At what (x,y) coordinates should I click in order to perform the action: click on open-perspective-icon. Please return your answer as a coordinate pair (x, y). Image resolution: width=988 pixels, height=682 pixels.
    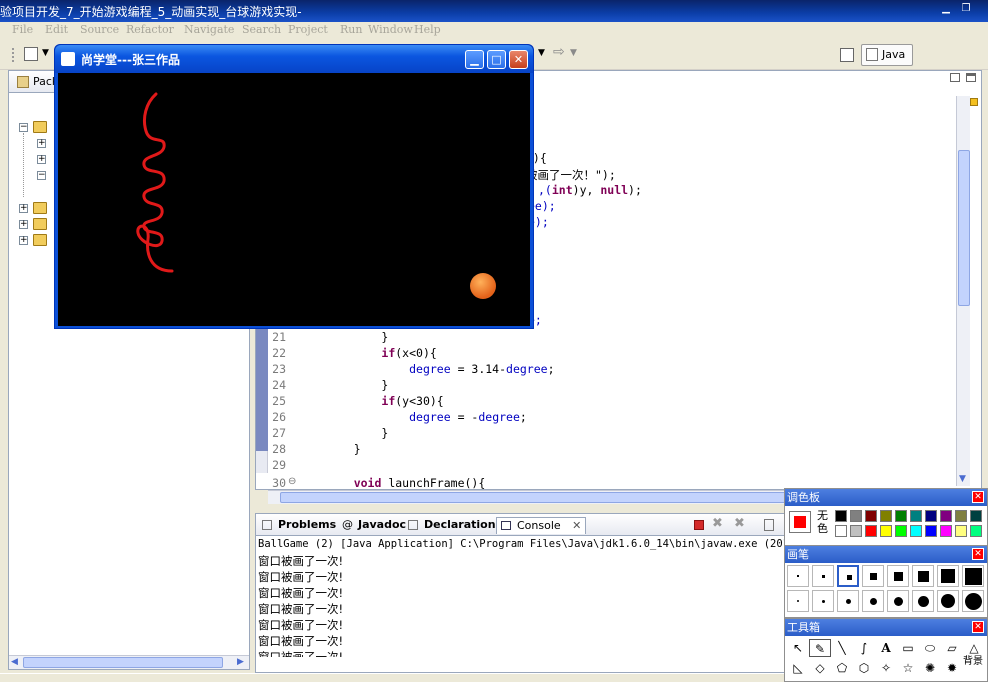
    Looking at the image, I should click on (847, 55).